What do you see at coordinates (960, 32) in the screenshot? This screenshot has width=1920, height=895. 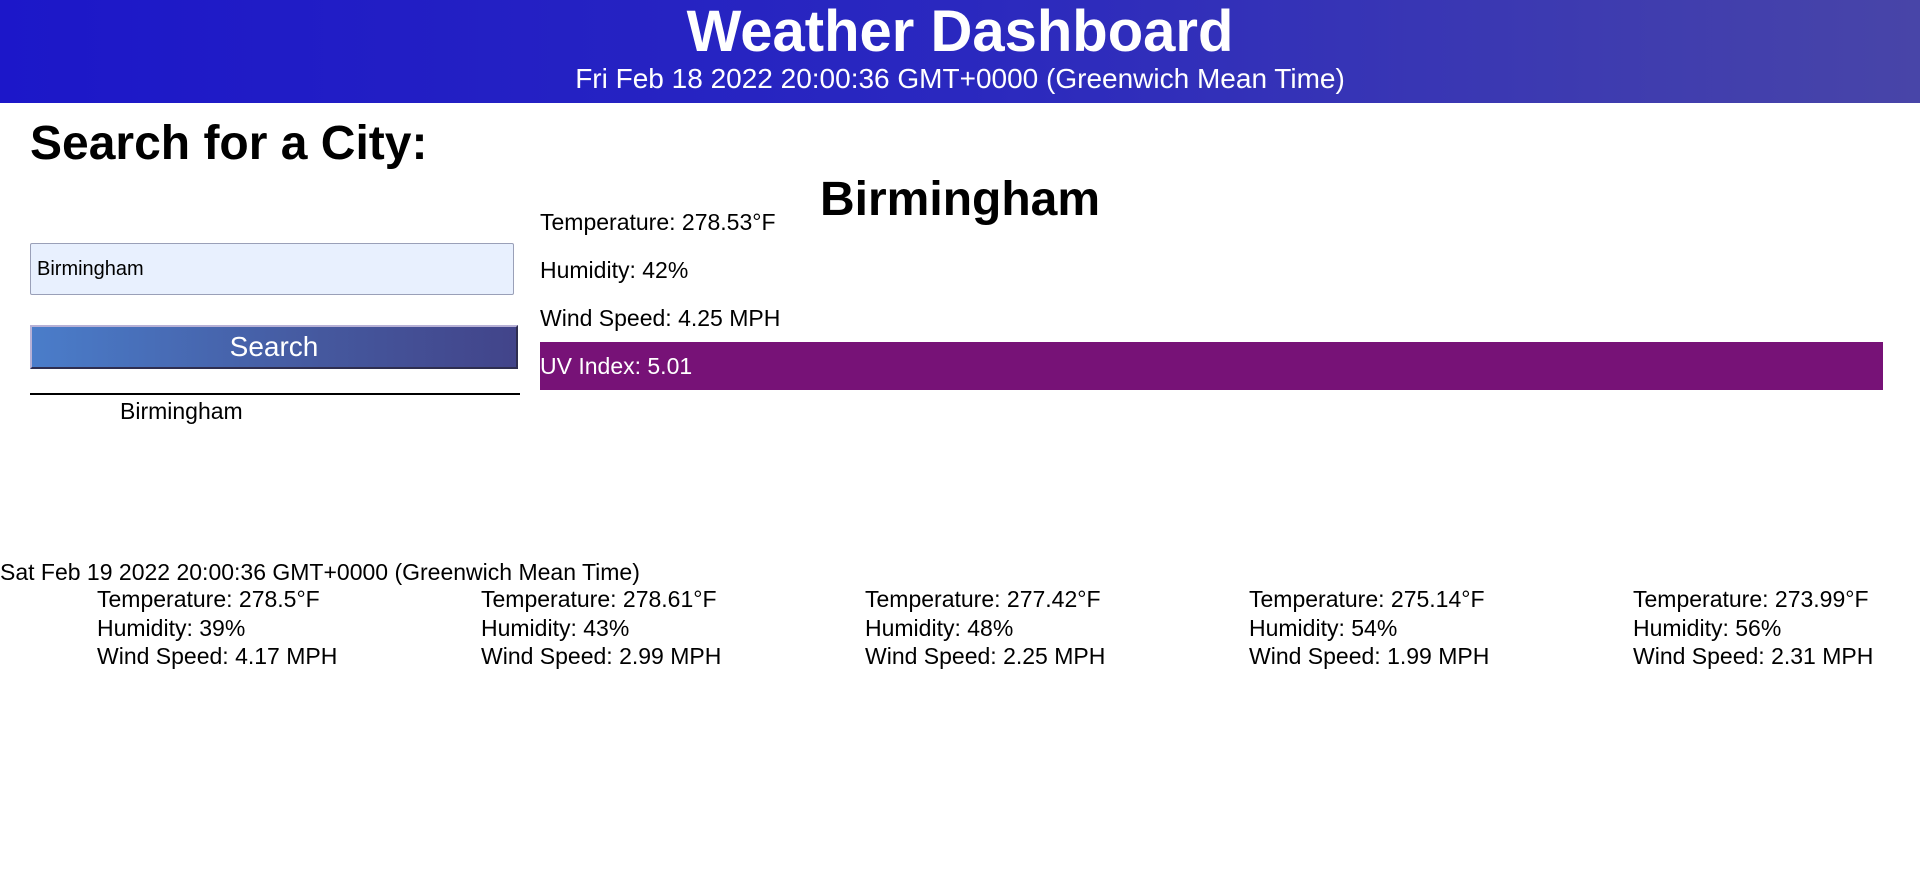 I see `page-title: Weather Dashboard` at bounding box center [960, 32].